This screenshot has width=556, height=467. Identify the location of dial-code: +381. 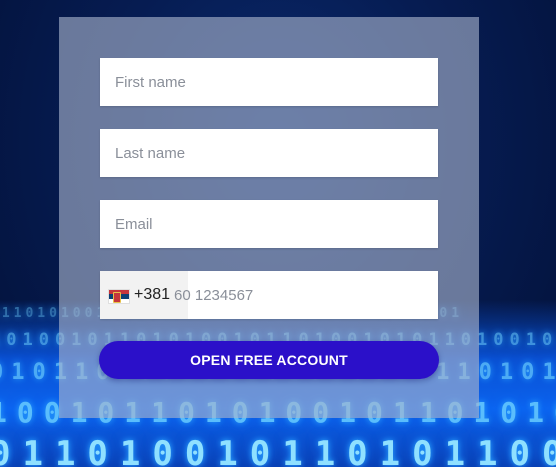
(152, 294).